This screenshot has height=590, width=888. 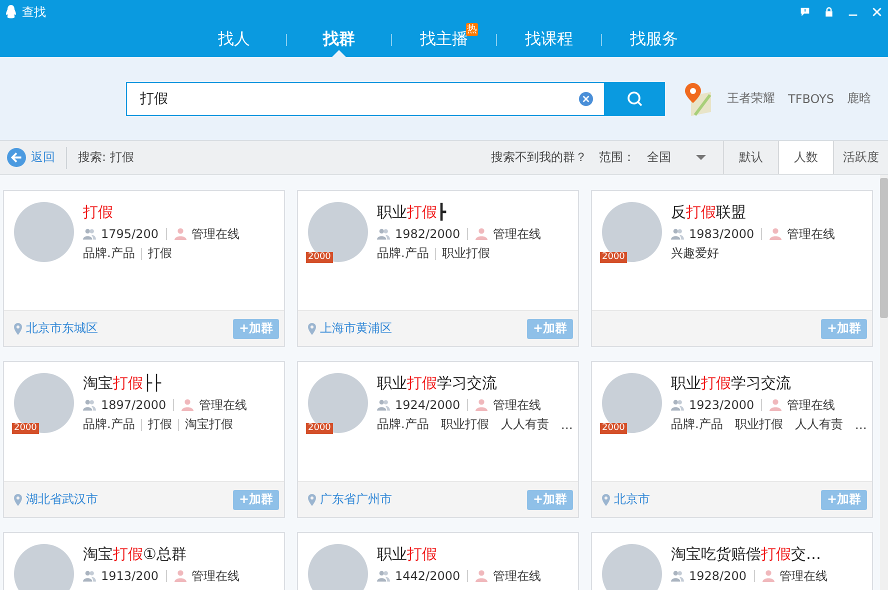 I want to click on member-count: 1928/200, so click(x=717, y=576).